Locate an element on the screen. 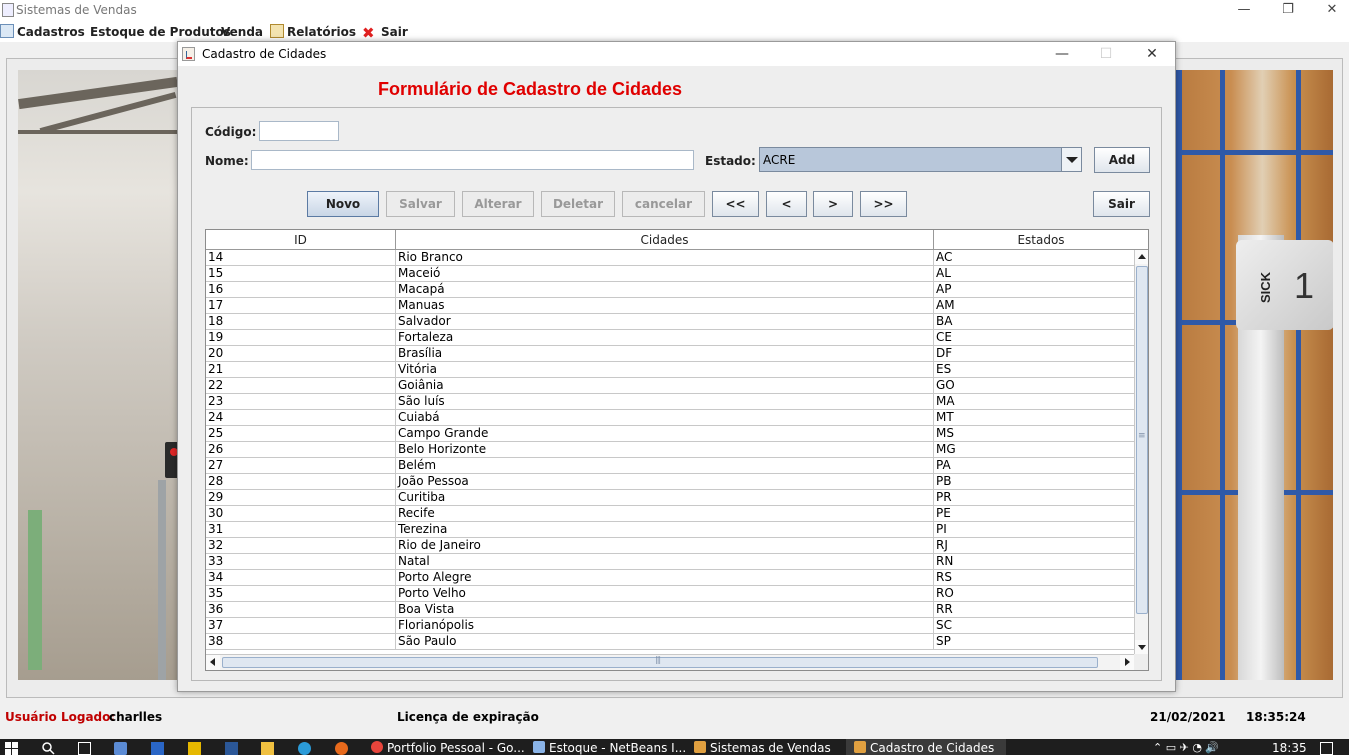 The image size is (1349, 755). column-header-cidades: Cidades is located at coordinates (665, 239).